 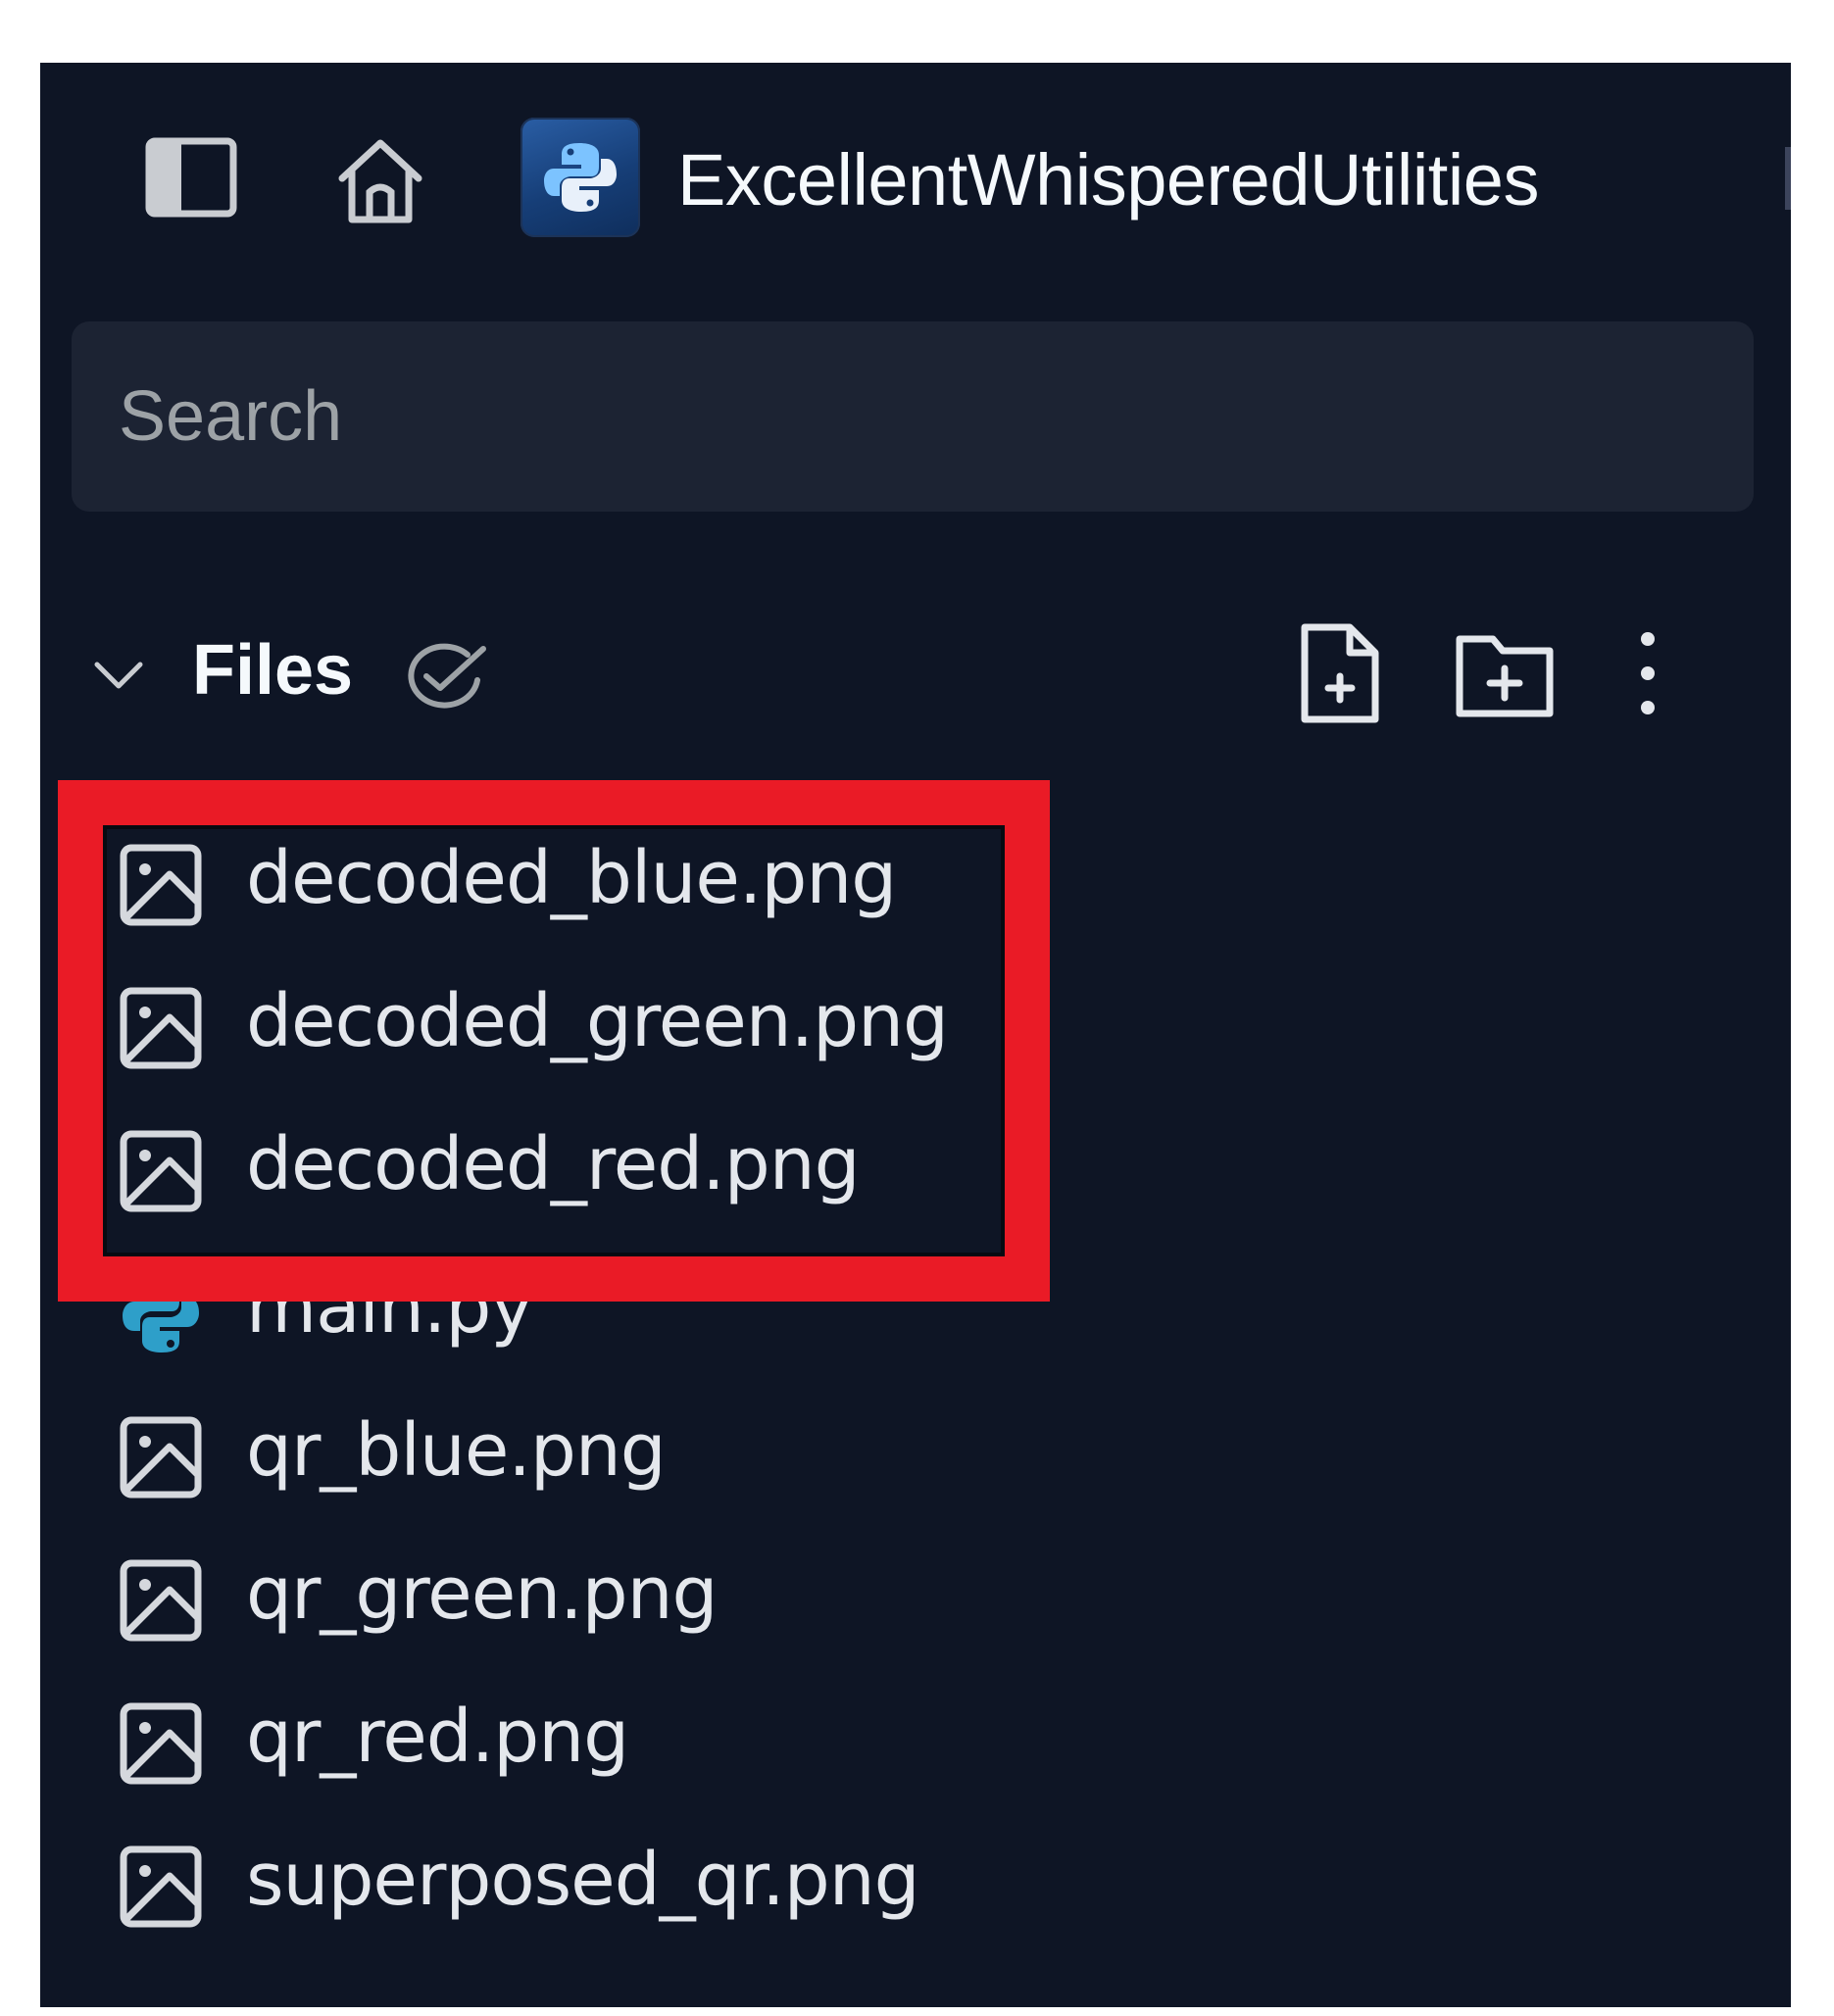 I want to click on file-item-qr-green: qr_green.png, so click(x=648, y=1595).